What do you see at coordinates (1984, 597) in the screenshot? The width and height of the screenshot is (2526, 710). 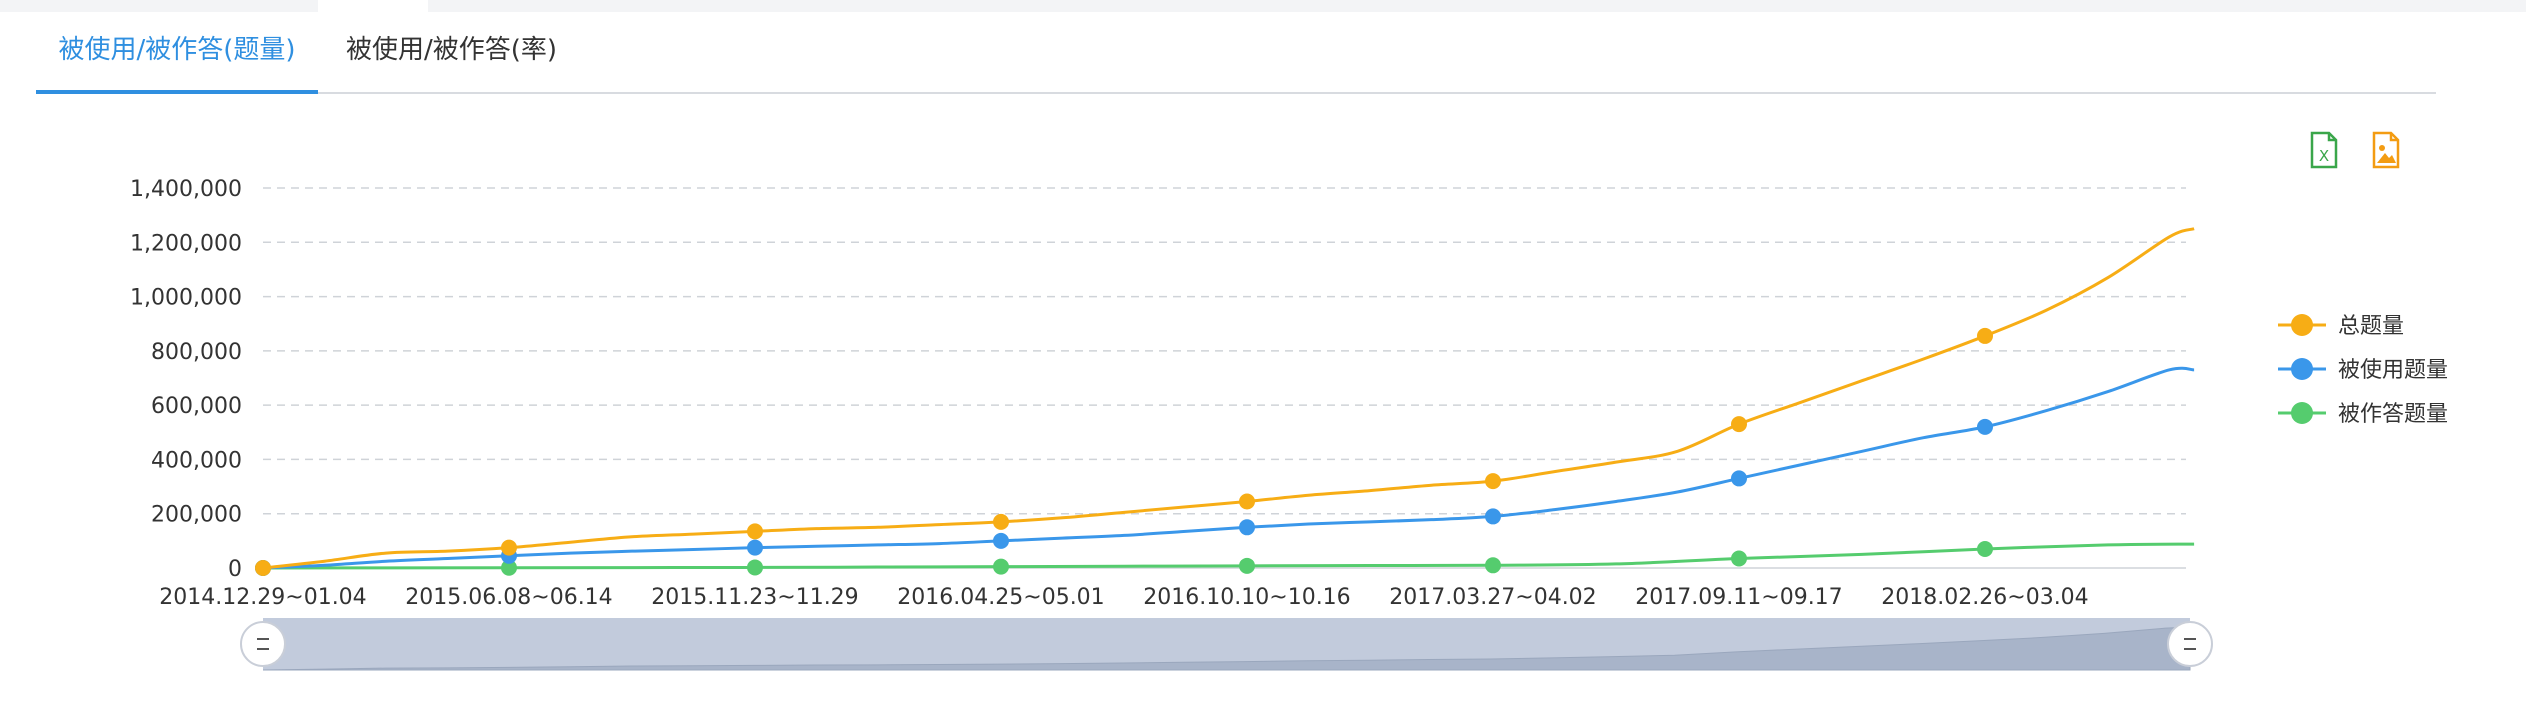 I see `x-tick-label: 2018.02.26~03.04` at bounding box center [1984, 597].